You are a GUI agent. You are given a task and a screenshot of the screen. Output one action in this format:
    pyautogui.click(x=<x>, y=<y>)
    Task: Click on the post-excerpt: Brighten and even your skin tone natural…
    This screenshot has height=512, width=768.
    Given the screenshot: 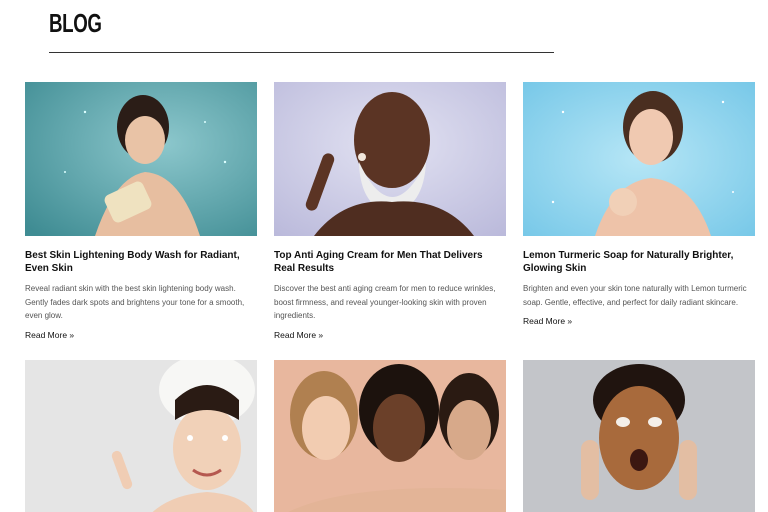 What is the action you would take?
    pyautogui.click(x=635, y=295)
    